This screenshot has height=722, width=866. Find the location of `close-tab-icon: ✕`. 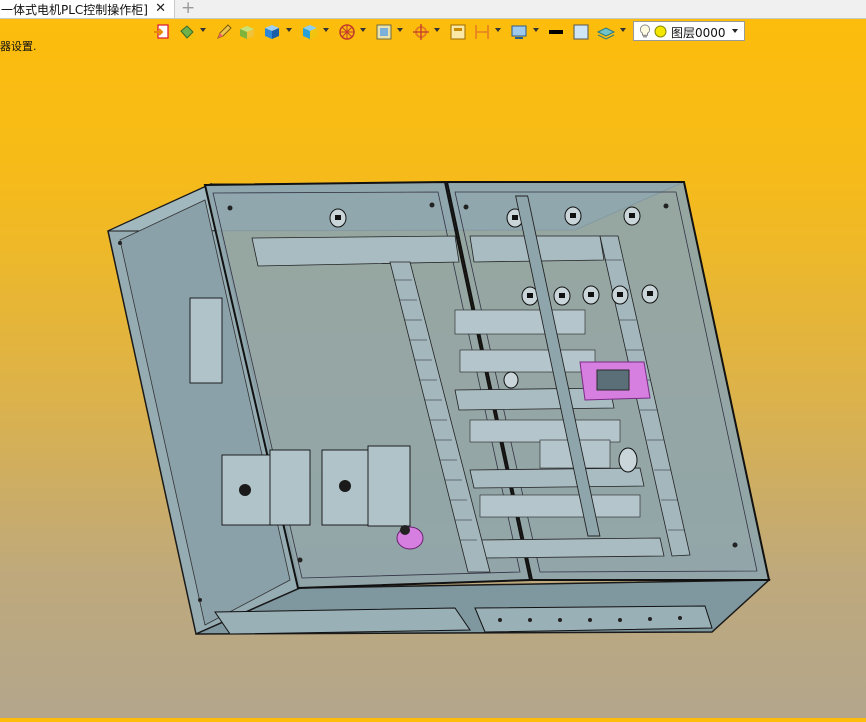

close-tab-icon: ✕ is located at coordinates (160, 9).